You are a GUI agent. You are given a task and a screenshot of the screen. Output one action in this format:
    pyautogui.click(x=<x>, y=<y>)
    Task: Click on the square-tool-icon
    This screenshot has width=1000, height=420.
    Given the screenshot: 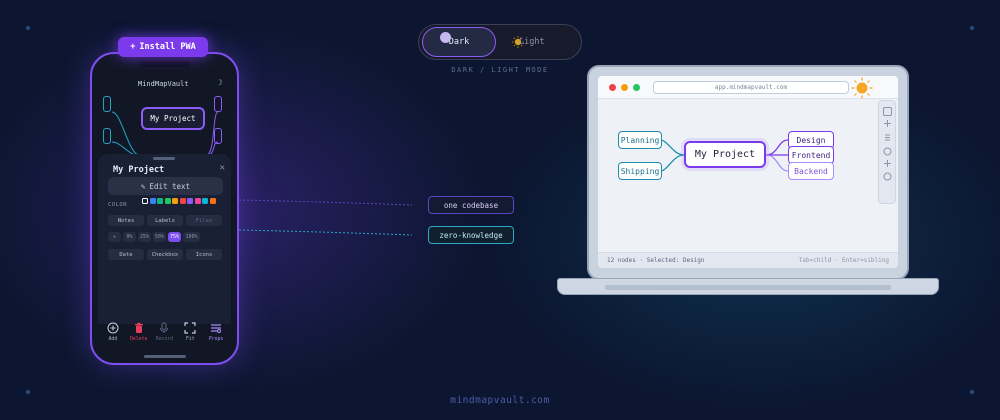 What is the action you would take?
    pyautogui.click(x=887, y=111)
    